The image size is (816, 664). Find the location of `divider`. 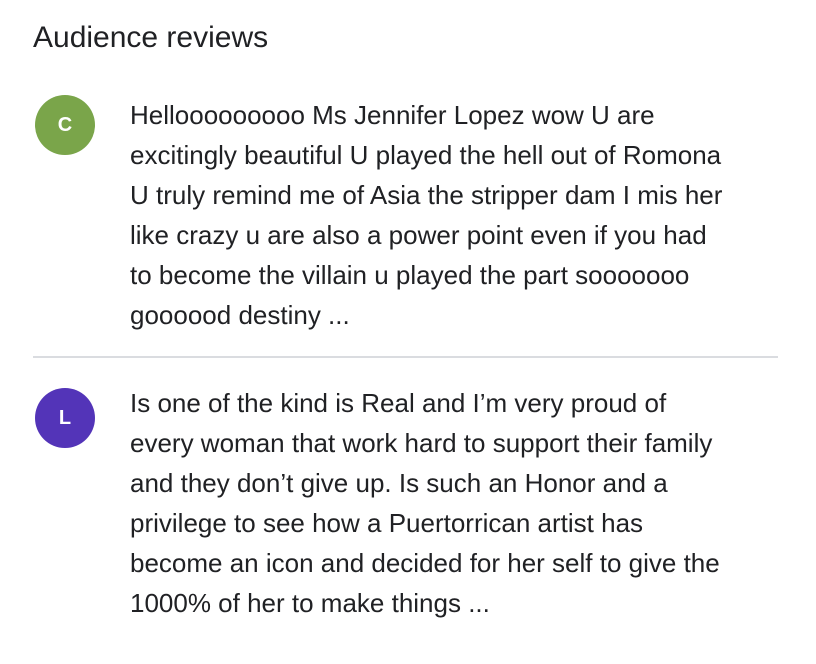

divider is located at coordinates (405, 357).